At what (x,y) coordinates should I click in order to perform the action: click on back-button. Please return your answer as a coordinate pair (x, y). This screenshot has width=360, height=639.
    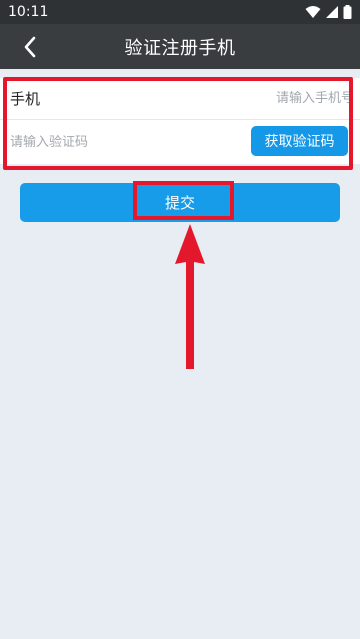
    Looking at the image, I should click on (30, 46).